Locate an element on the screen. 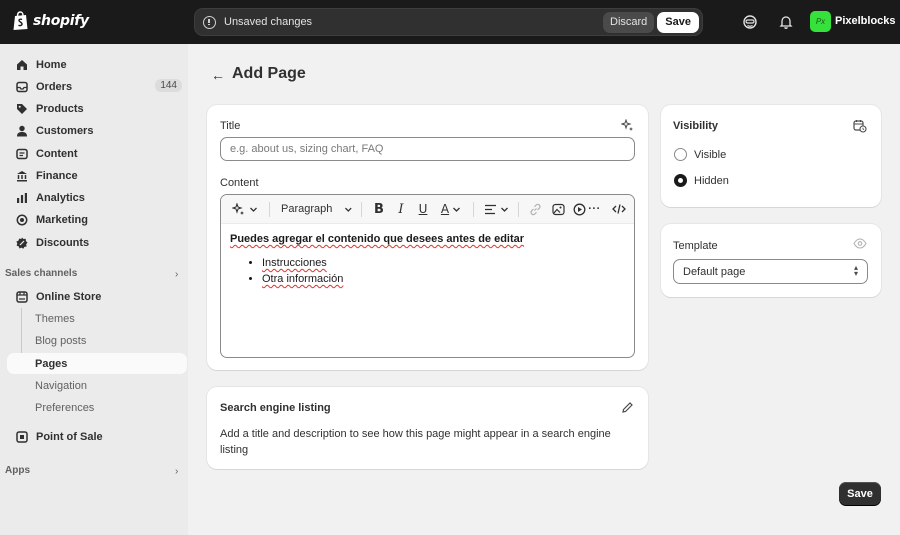 This screenshot has height=535, width=900. sidebar-subitem-blog-posts: Blog posts is located at coordinates (97, 340).